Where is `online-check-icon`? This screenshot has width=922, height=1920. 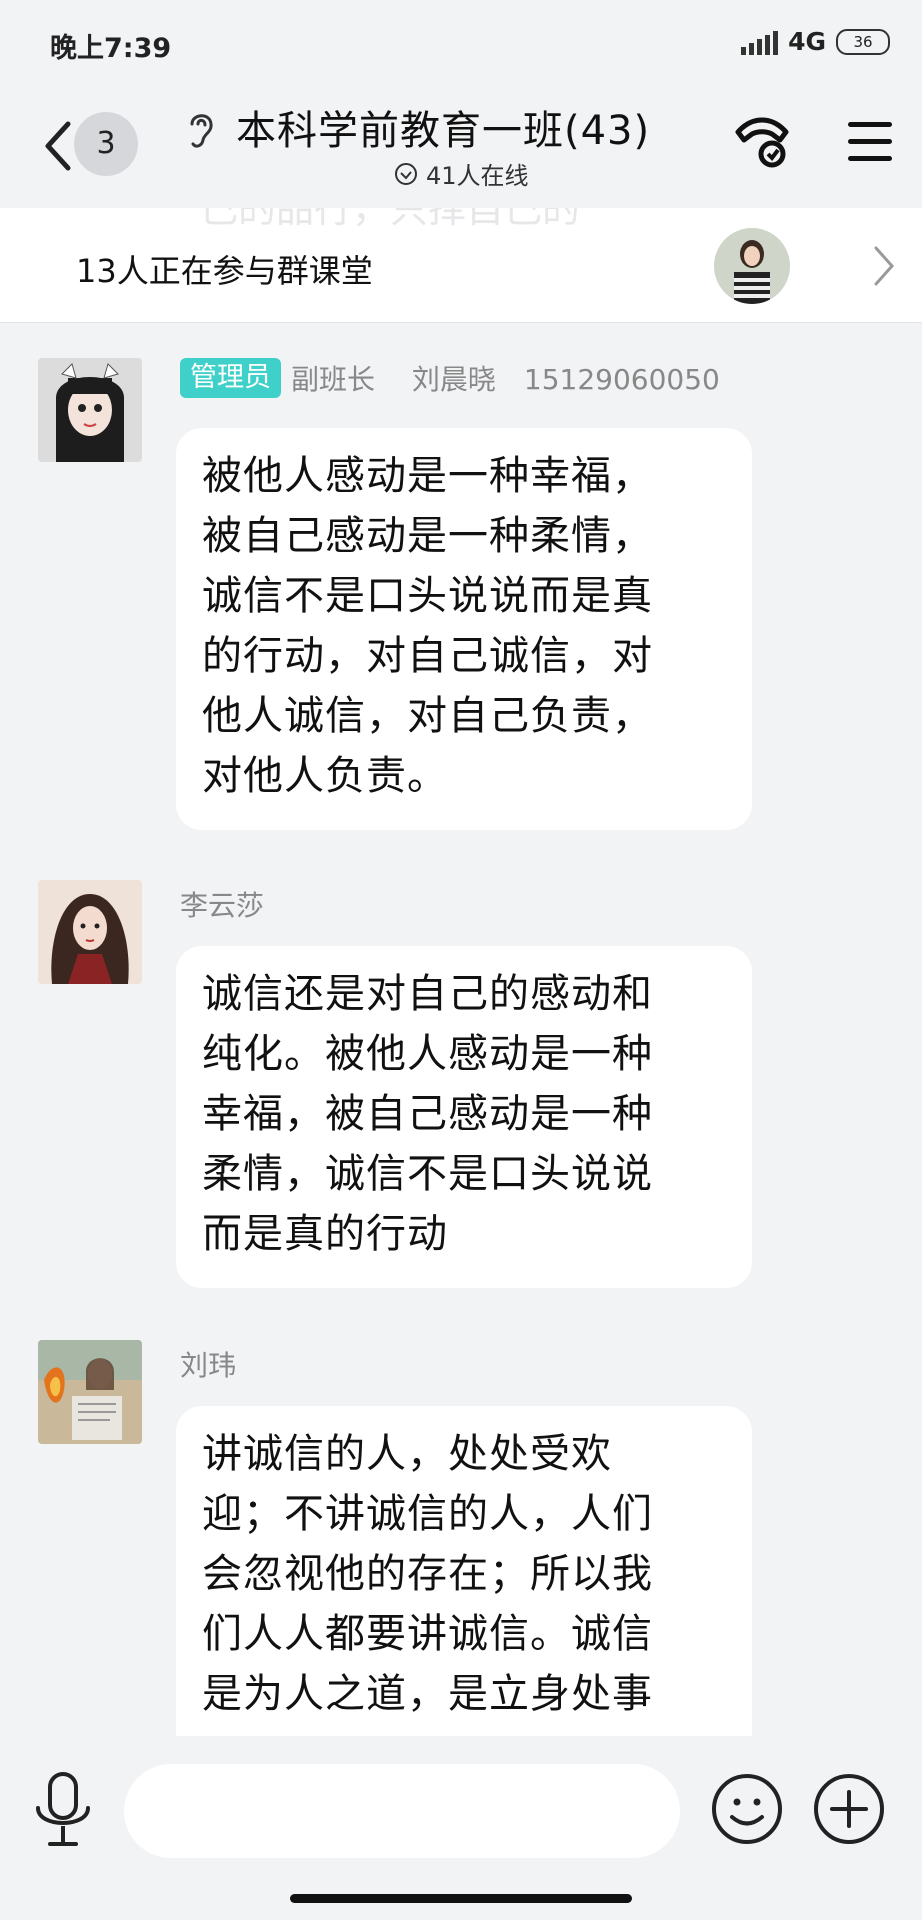
online-check-icon is located at coordinates (406, 173).